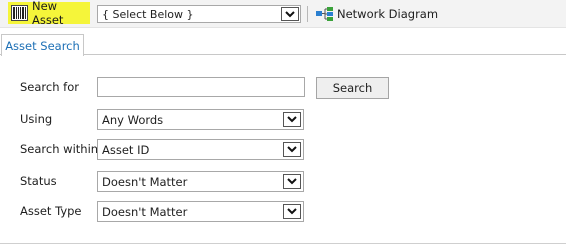  What do you see at coordinates (59, 149) in the screenshot?
I see `search-within-label: Search within` at bounding box center [59, 149].